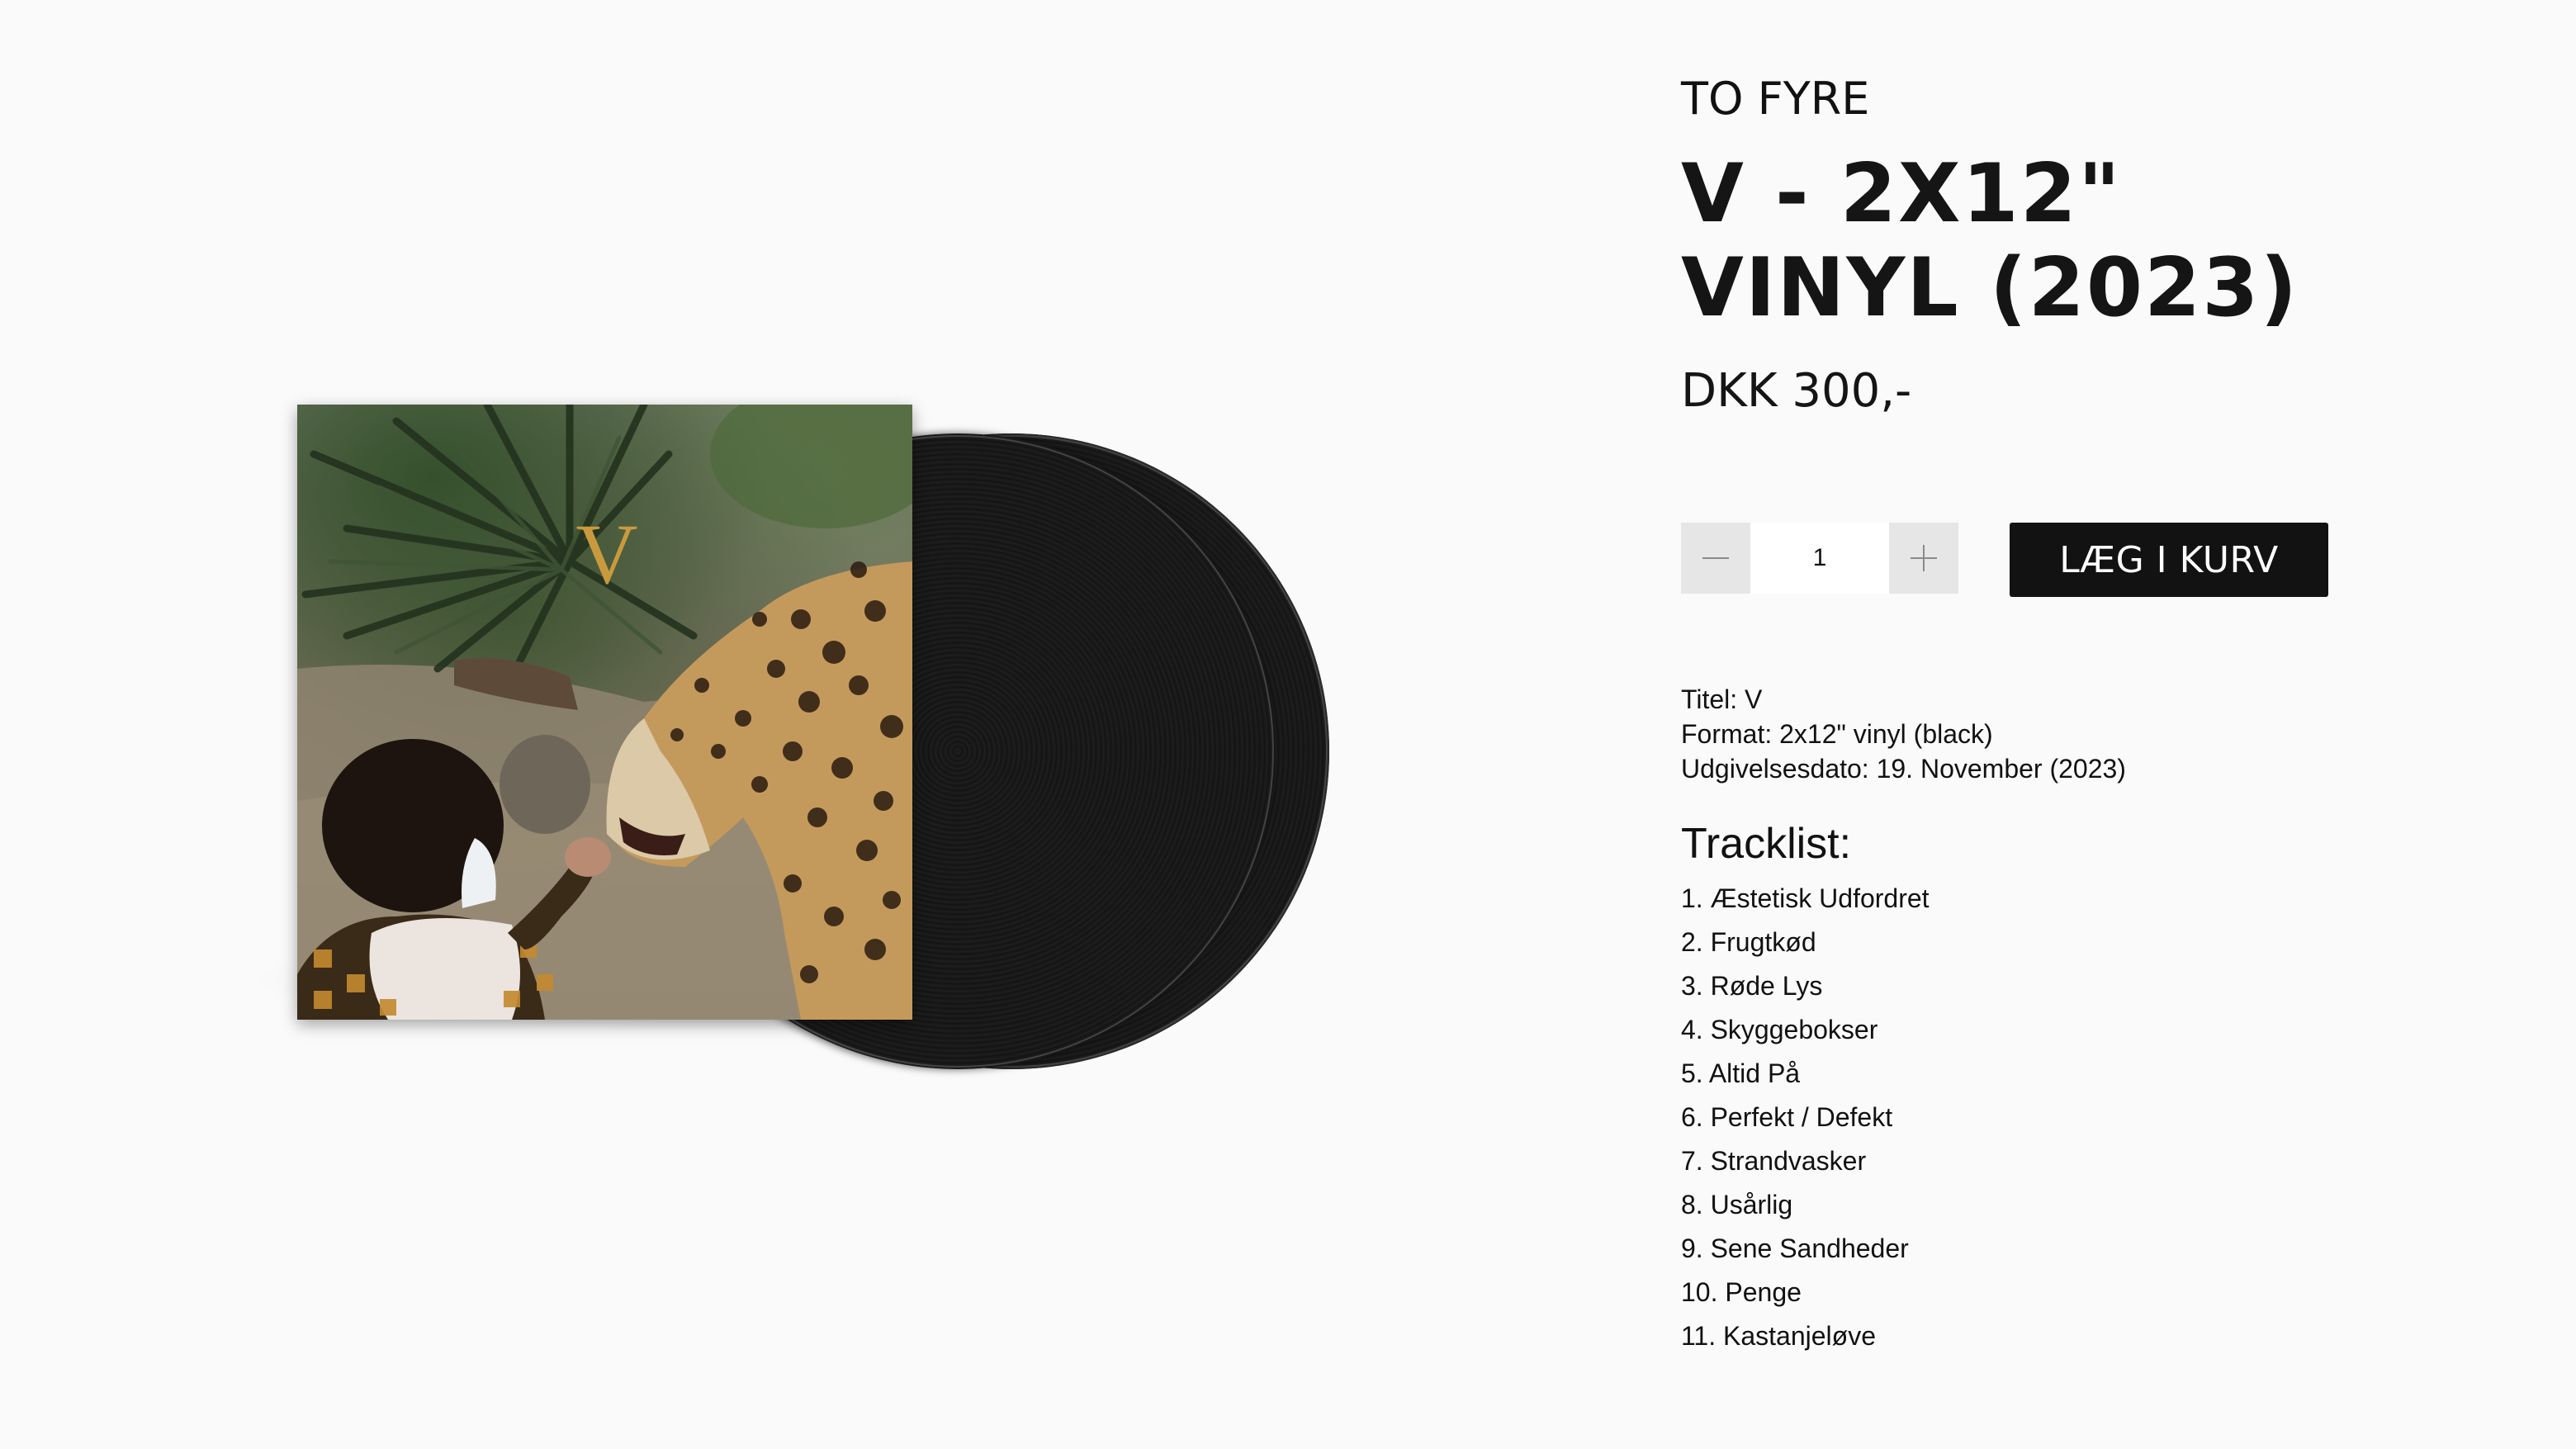 The height and width of the screenshot is (1449, 2576). I want to click on cover-title-letter: V, so click(606, 554).